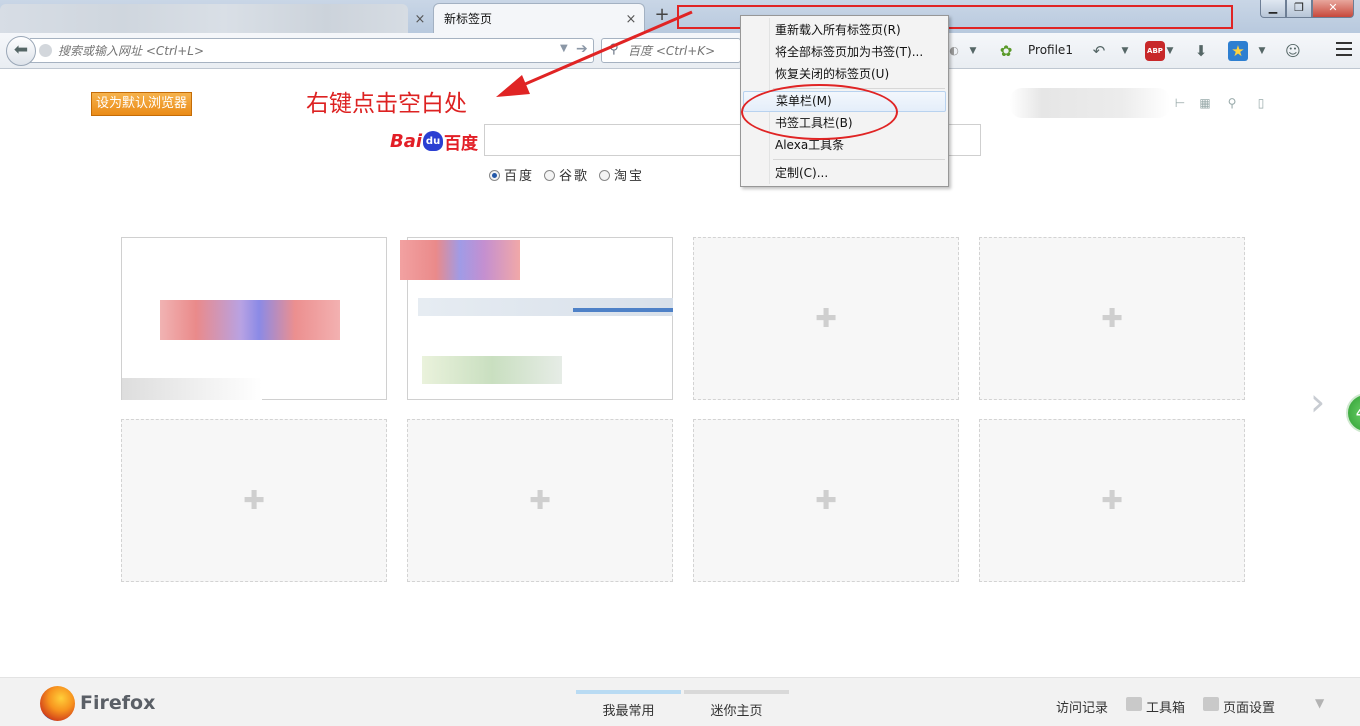 The height and width of the screenshot is (726, 1360). I want to click on window-controls: ▁ ❐ ✕, so click(1307, 10).